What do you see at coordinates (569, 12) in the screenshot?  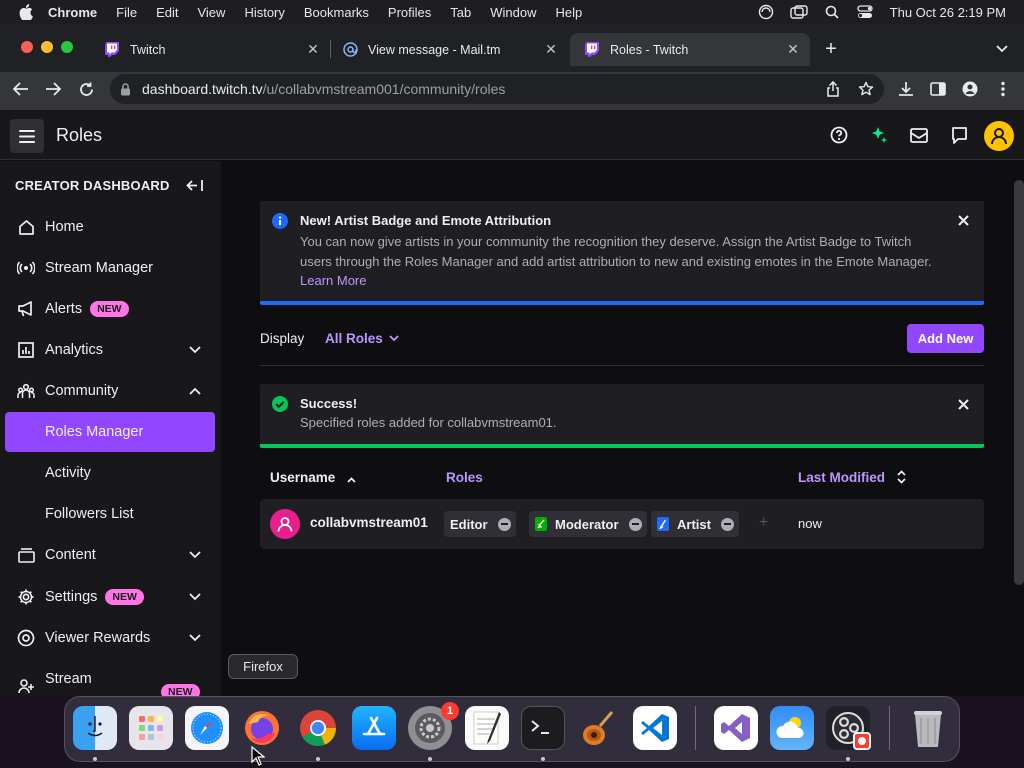 I see `menu-help: Help` at bounding box center [569, 12].